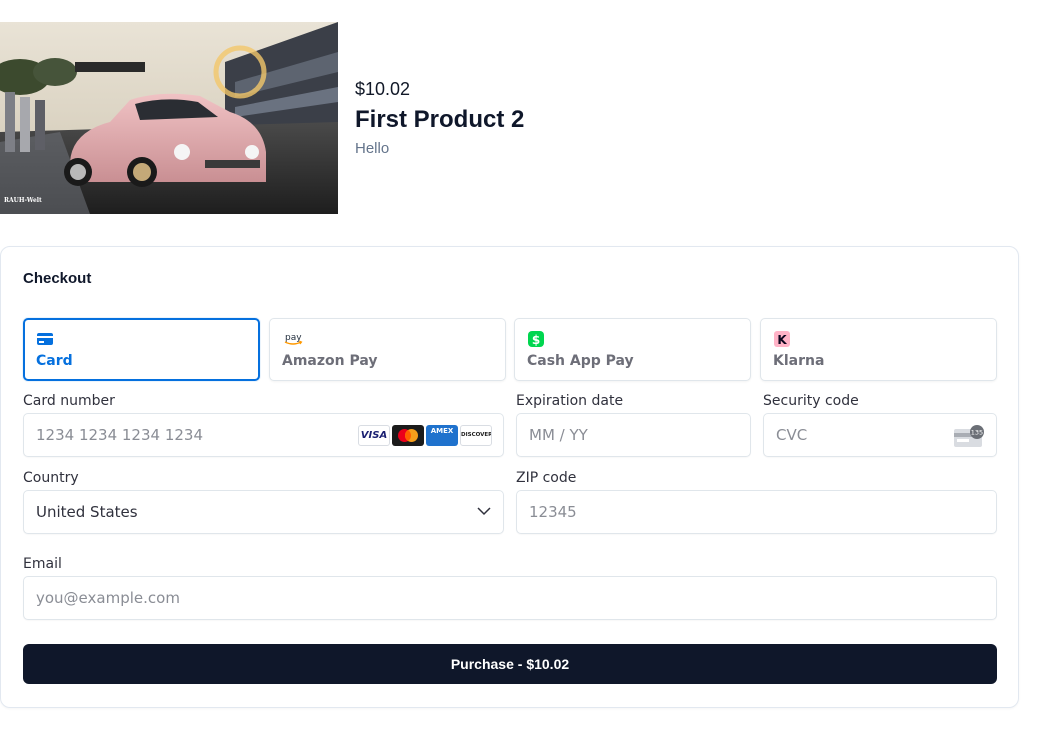 The image size is (1039, 736). What do you see at coordinates (51, 478) in the screenshot?
I see `country-label: Country` at bounding box center [51, 478].